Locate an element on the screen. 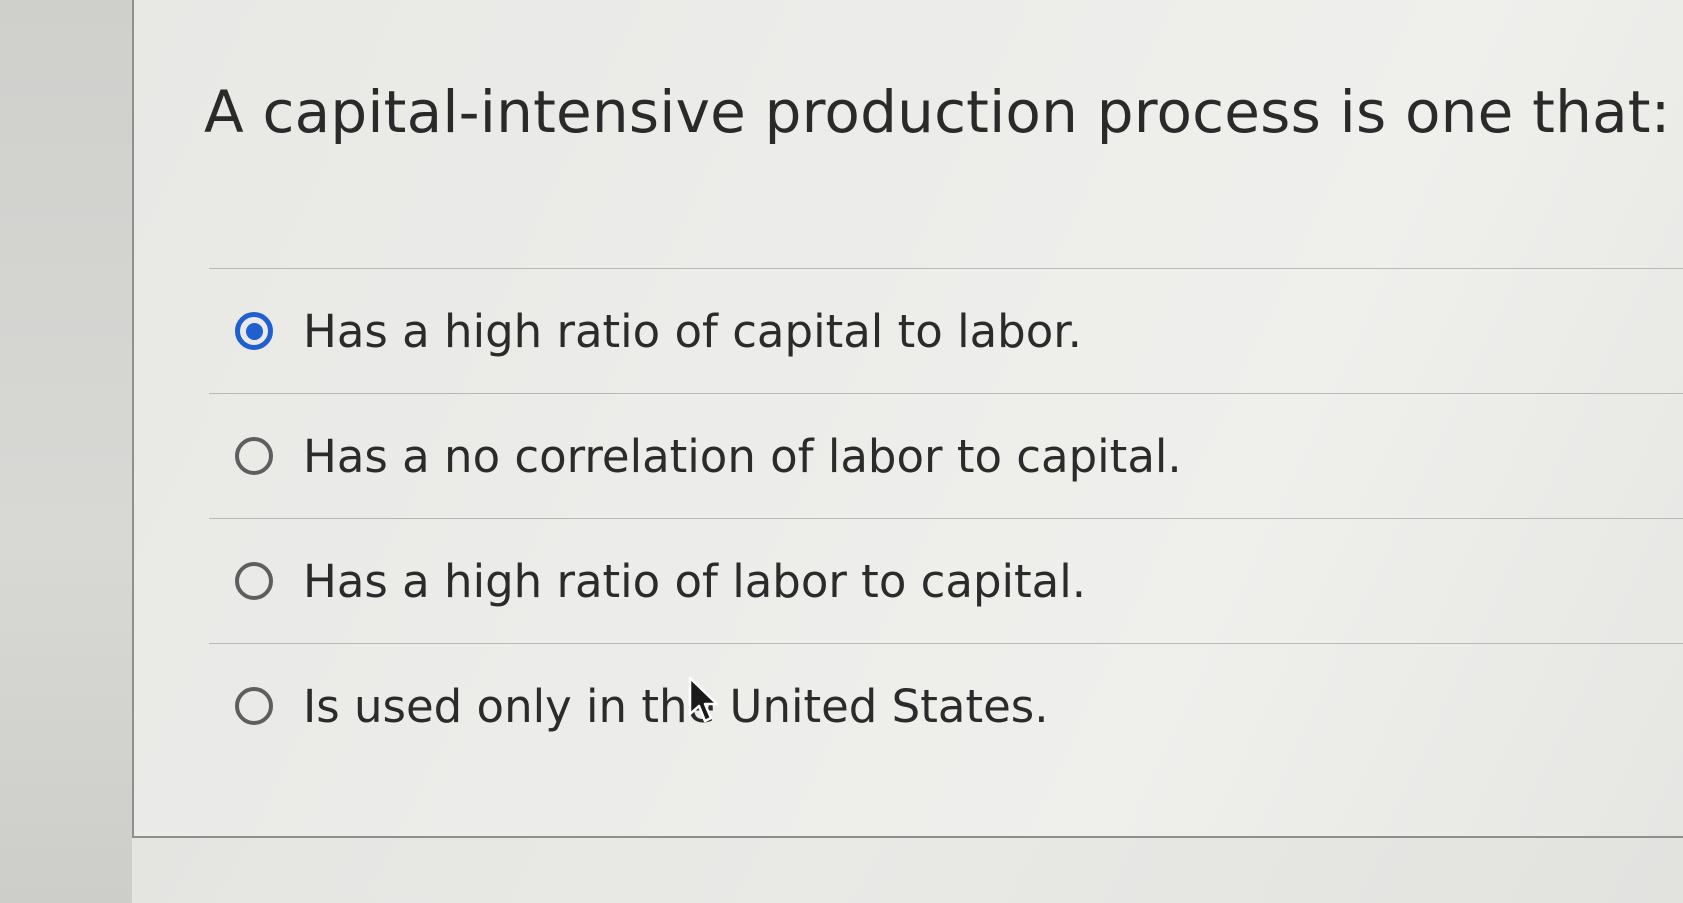 This screenshot has height=903, width=1683. radio-dot is located at coordinates (254, 331).